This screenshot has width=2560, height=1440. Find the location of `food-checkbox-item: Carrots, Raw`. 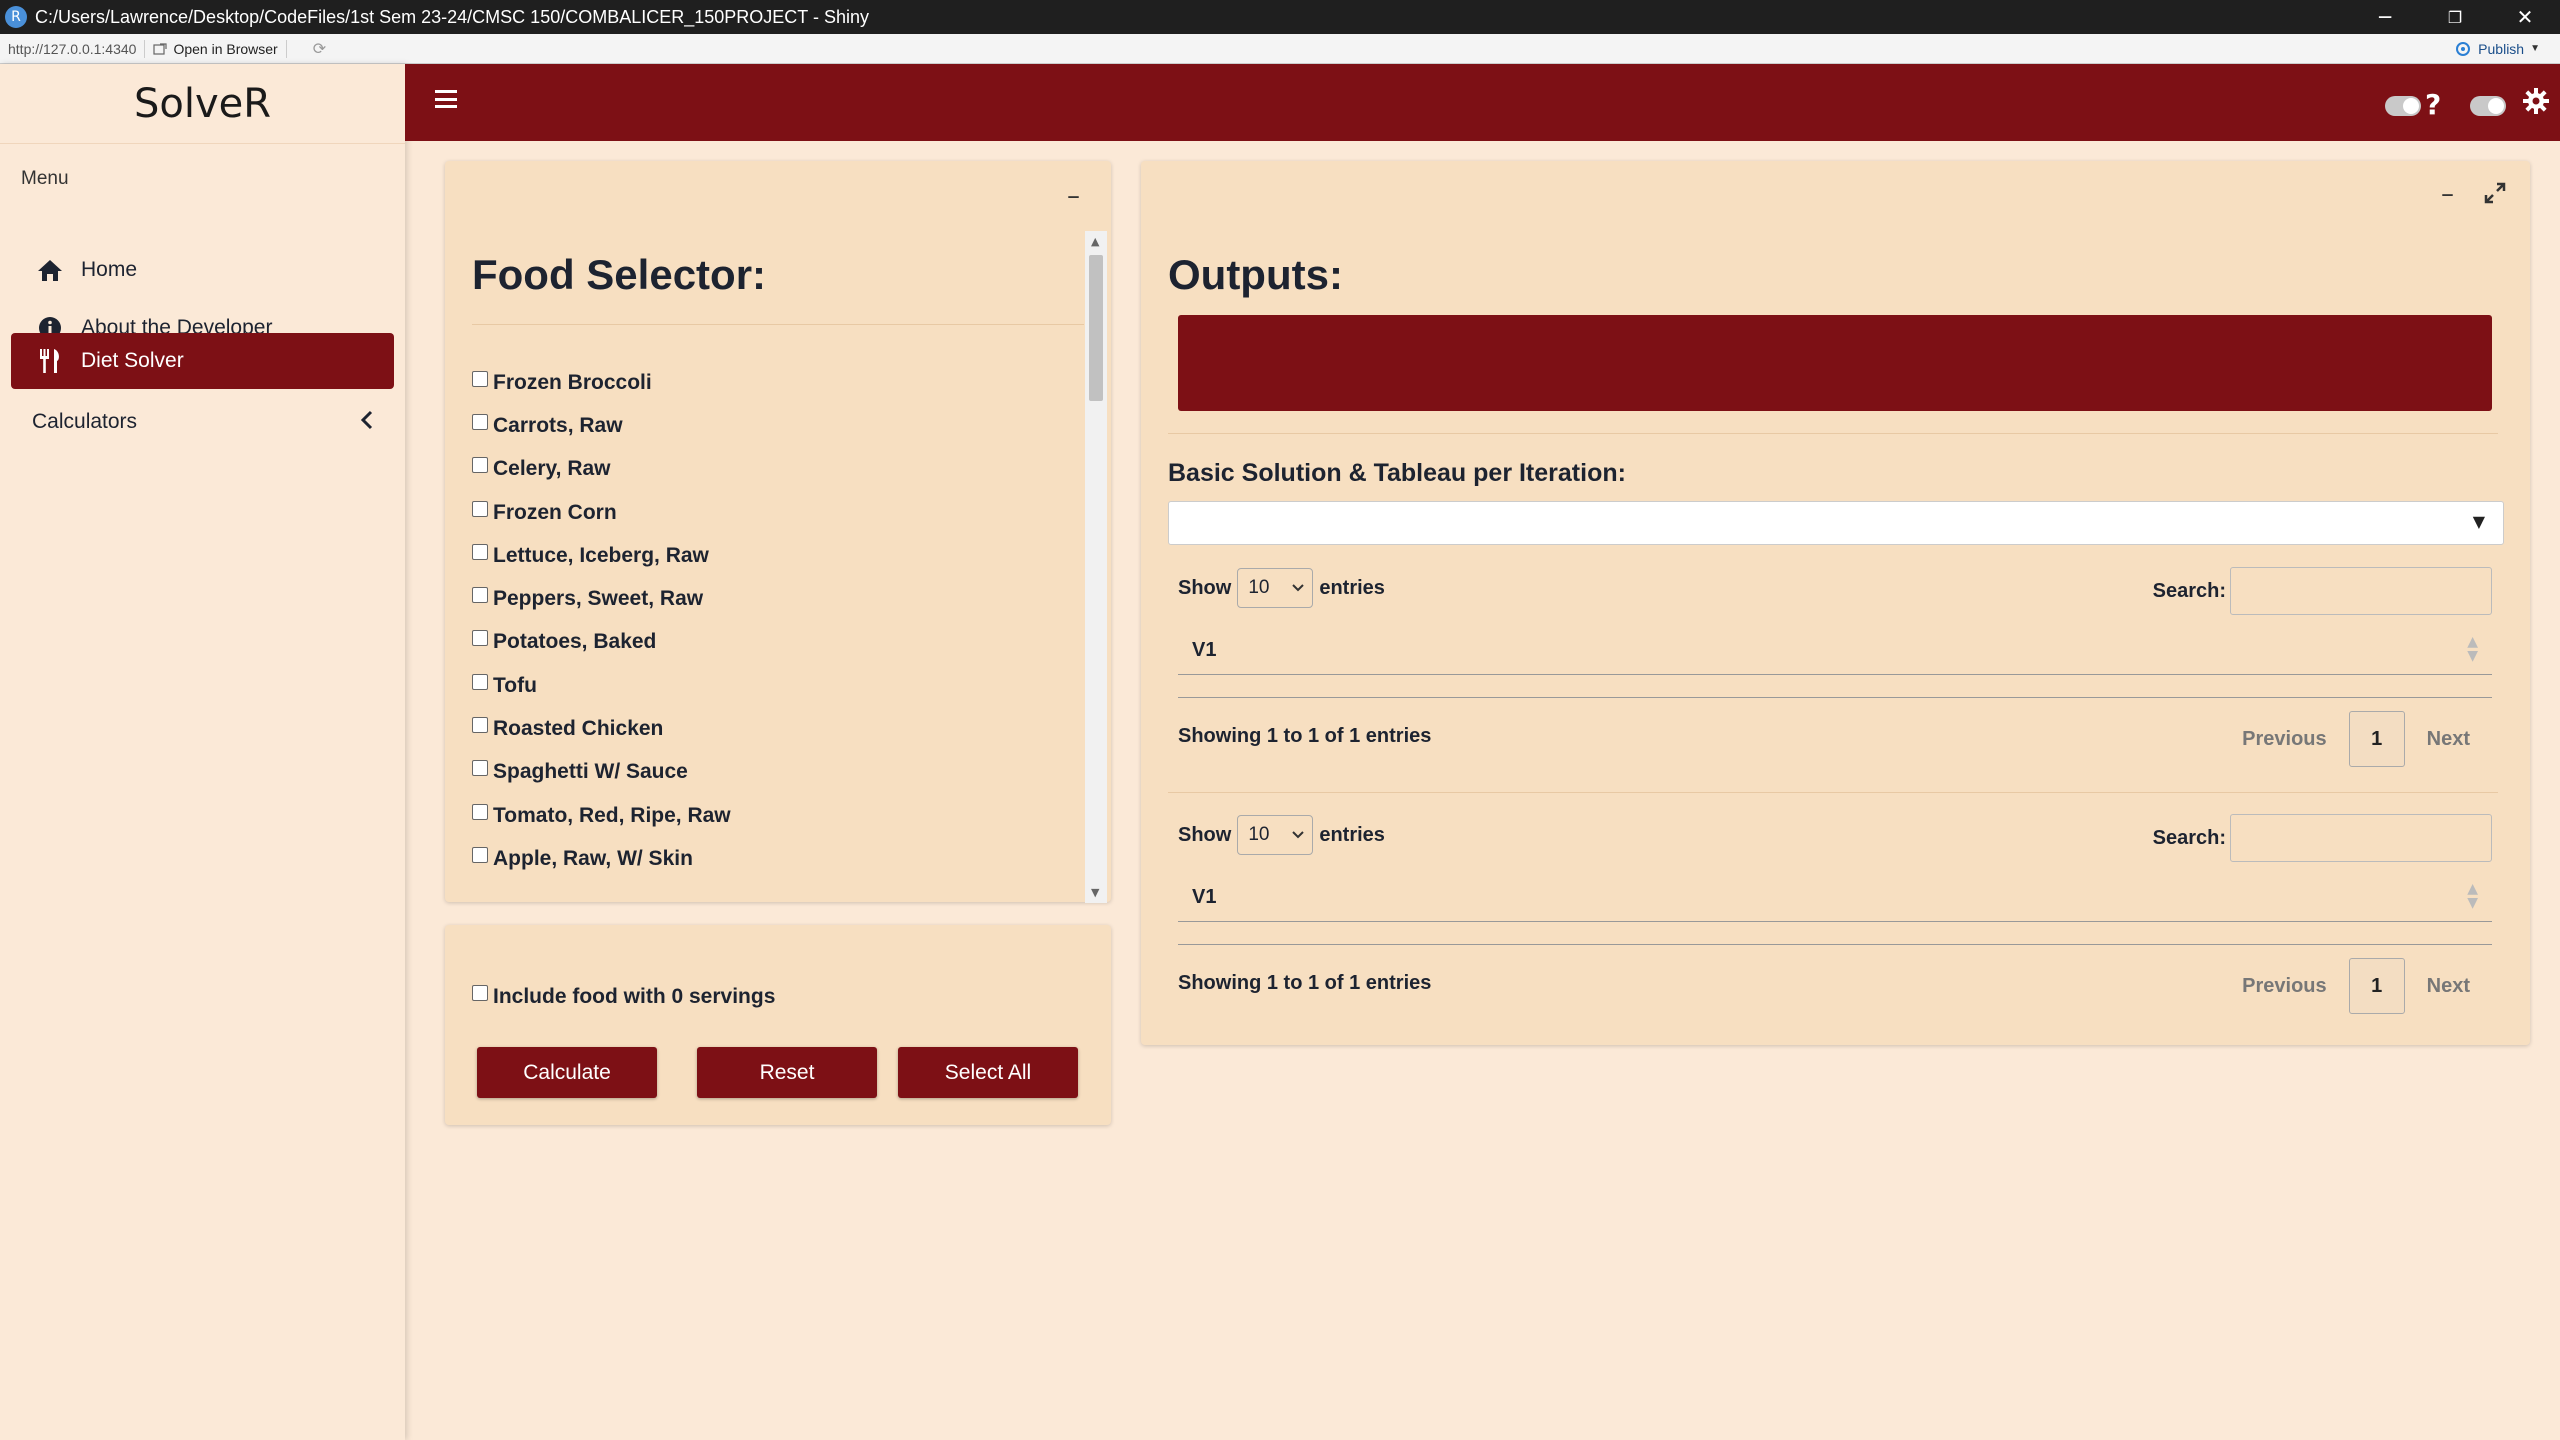

food-checkbox-item: Carrots, Raw is located at coordinates (772, 425).